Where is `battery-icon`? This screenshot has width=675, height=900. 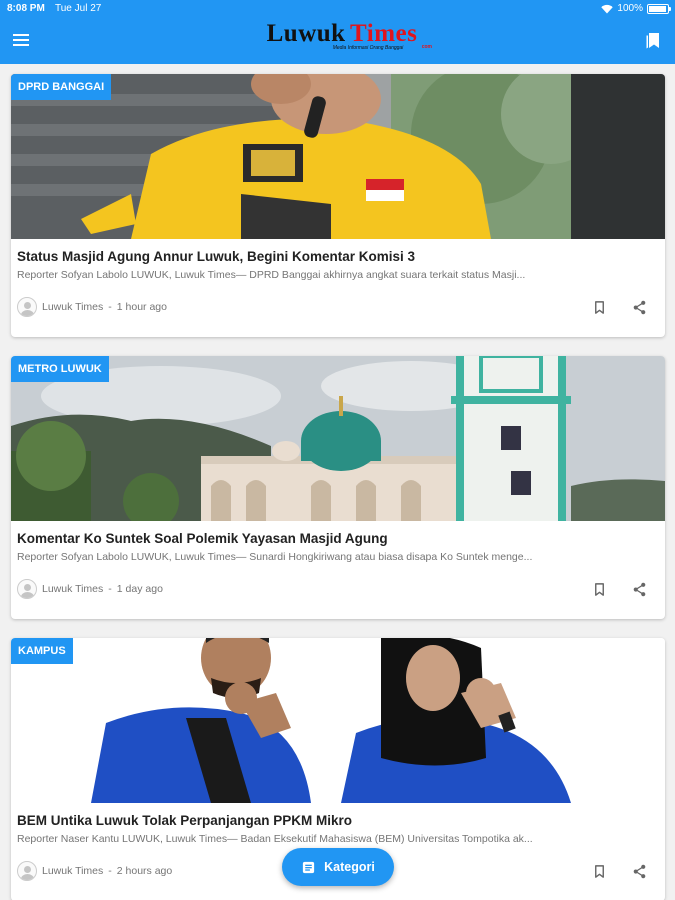
battery-icon is located at coordinates (659, 9).